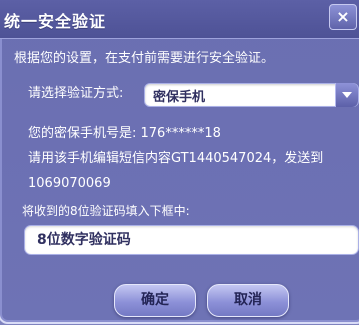  Describe the element at coordinates (176, 158) in the screenshot. I see `sms-instruction-text: 请用该手机编辑短信内容GT1440547024，发送到` at that location.